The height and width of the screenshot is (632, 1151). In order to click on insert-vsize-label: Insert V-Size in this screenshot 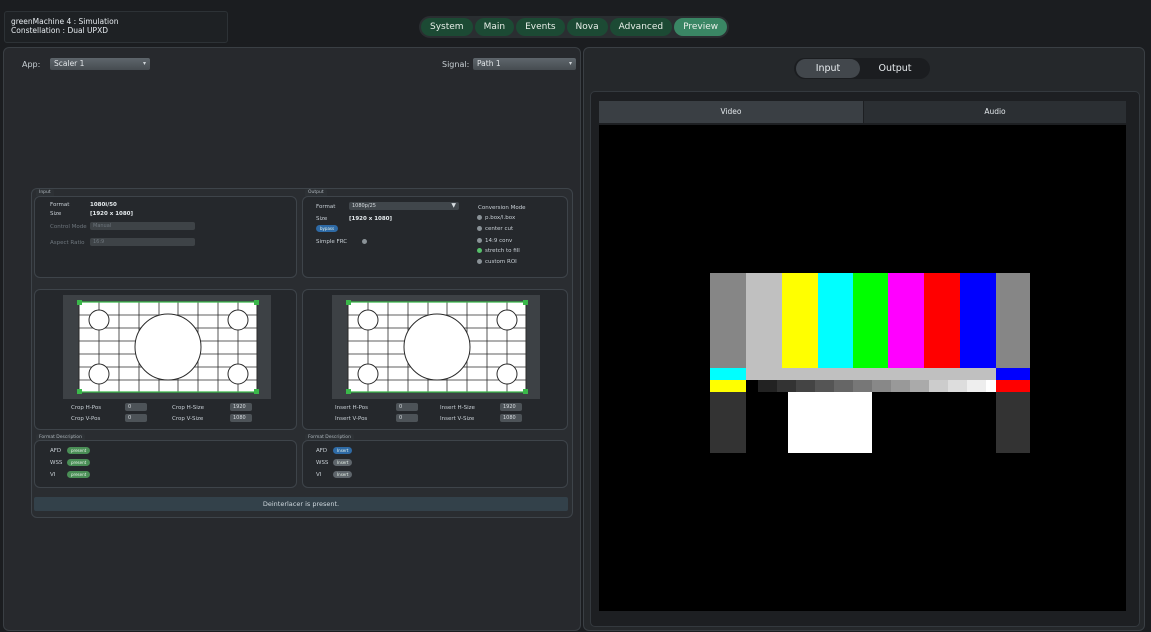, I will do `click(457, 419)`.